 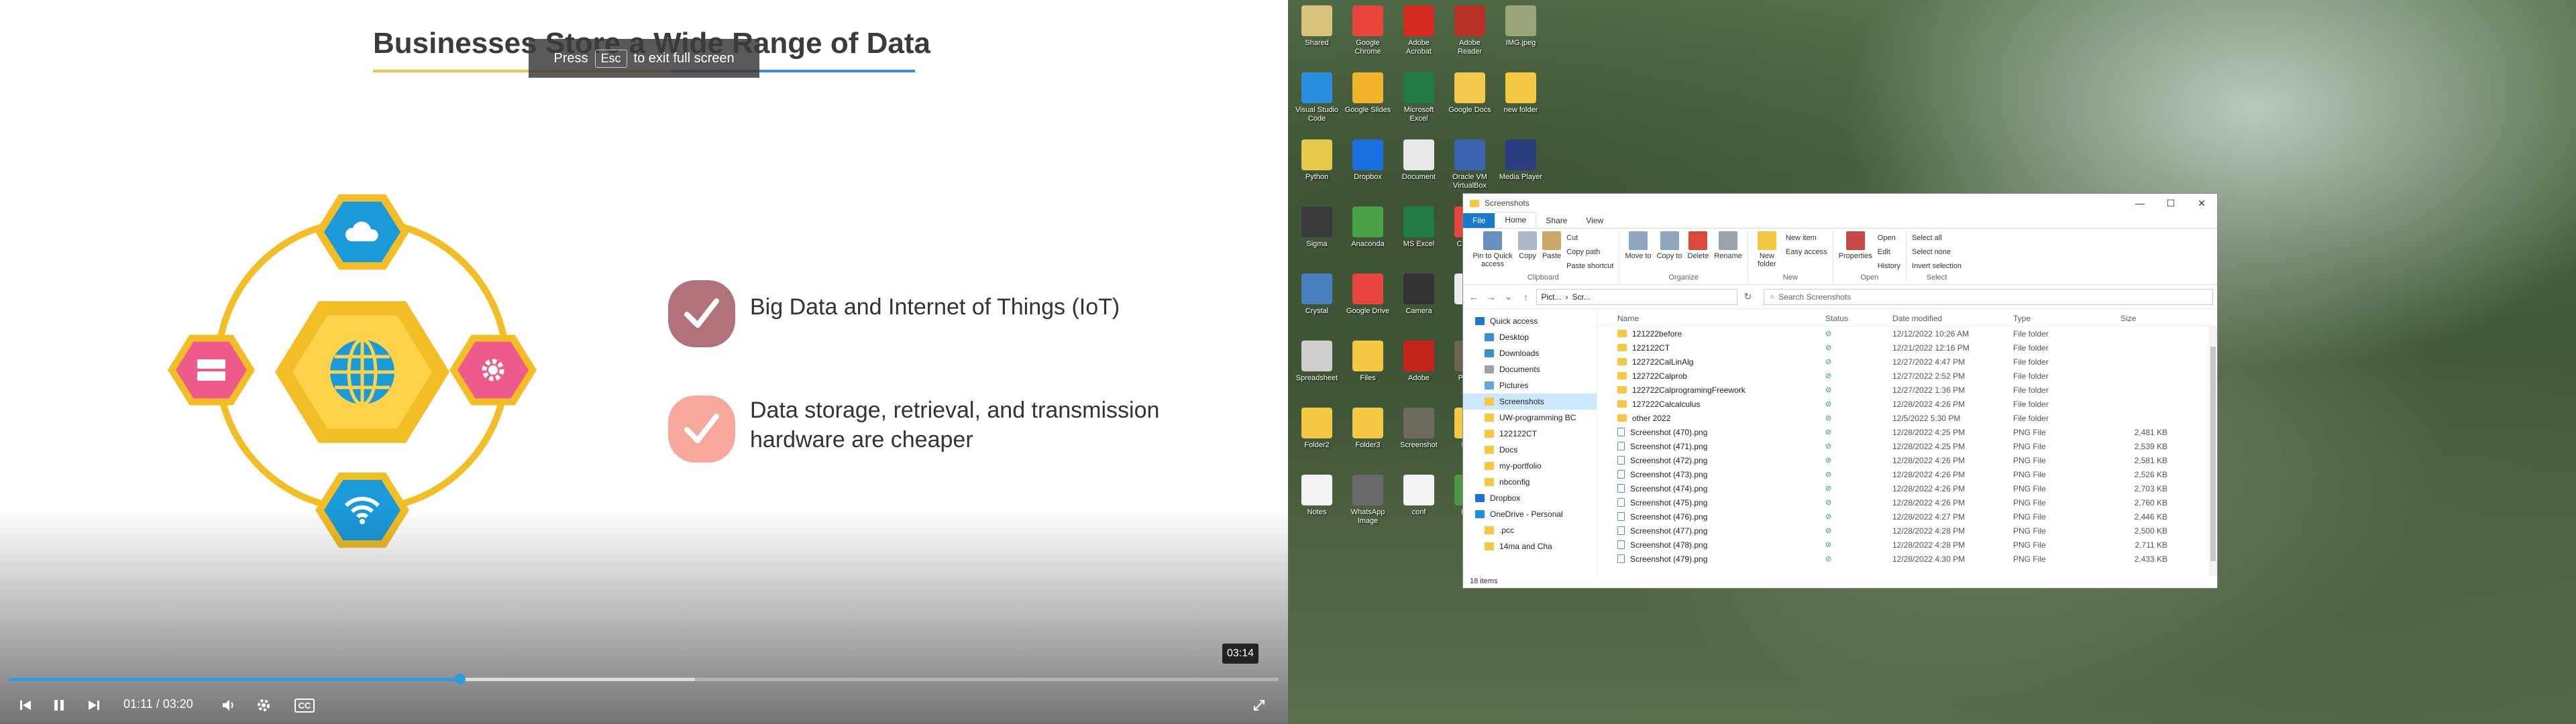 What do you see at coordinates (1589, 238) in the screenshot?
I see `cut-button: Cut` at bounding box center [1589, 238].